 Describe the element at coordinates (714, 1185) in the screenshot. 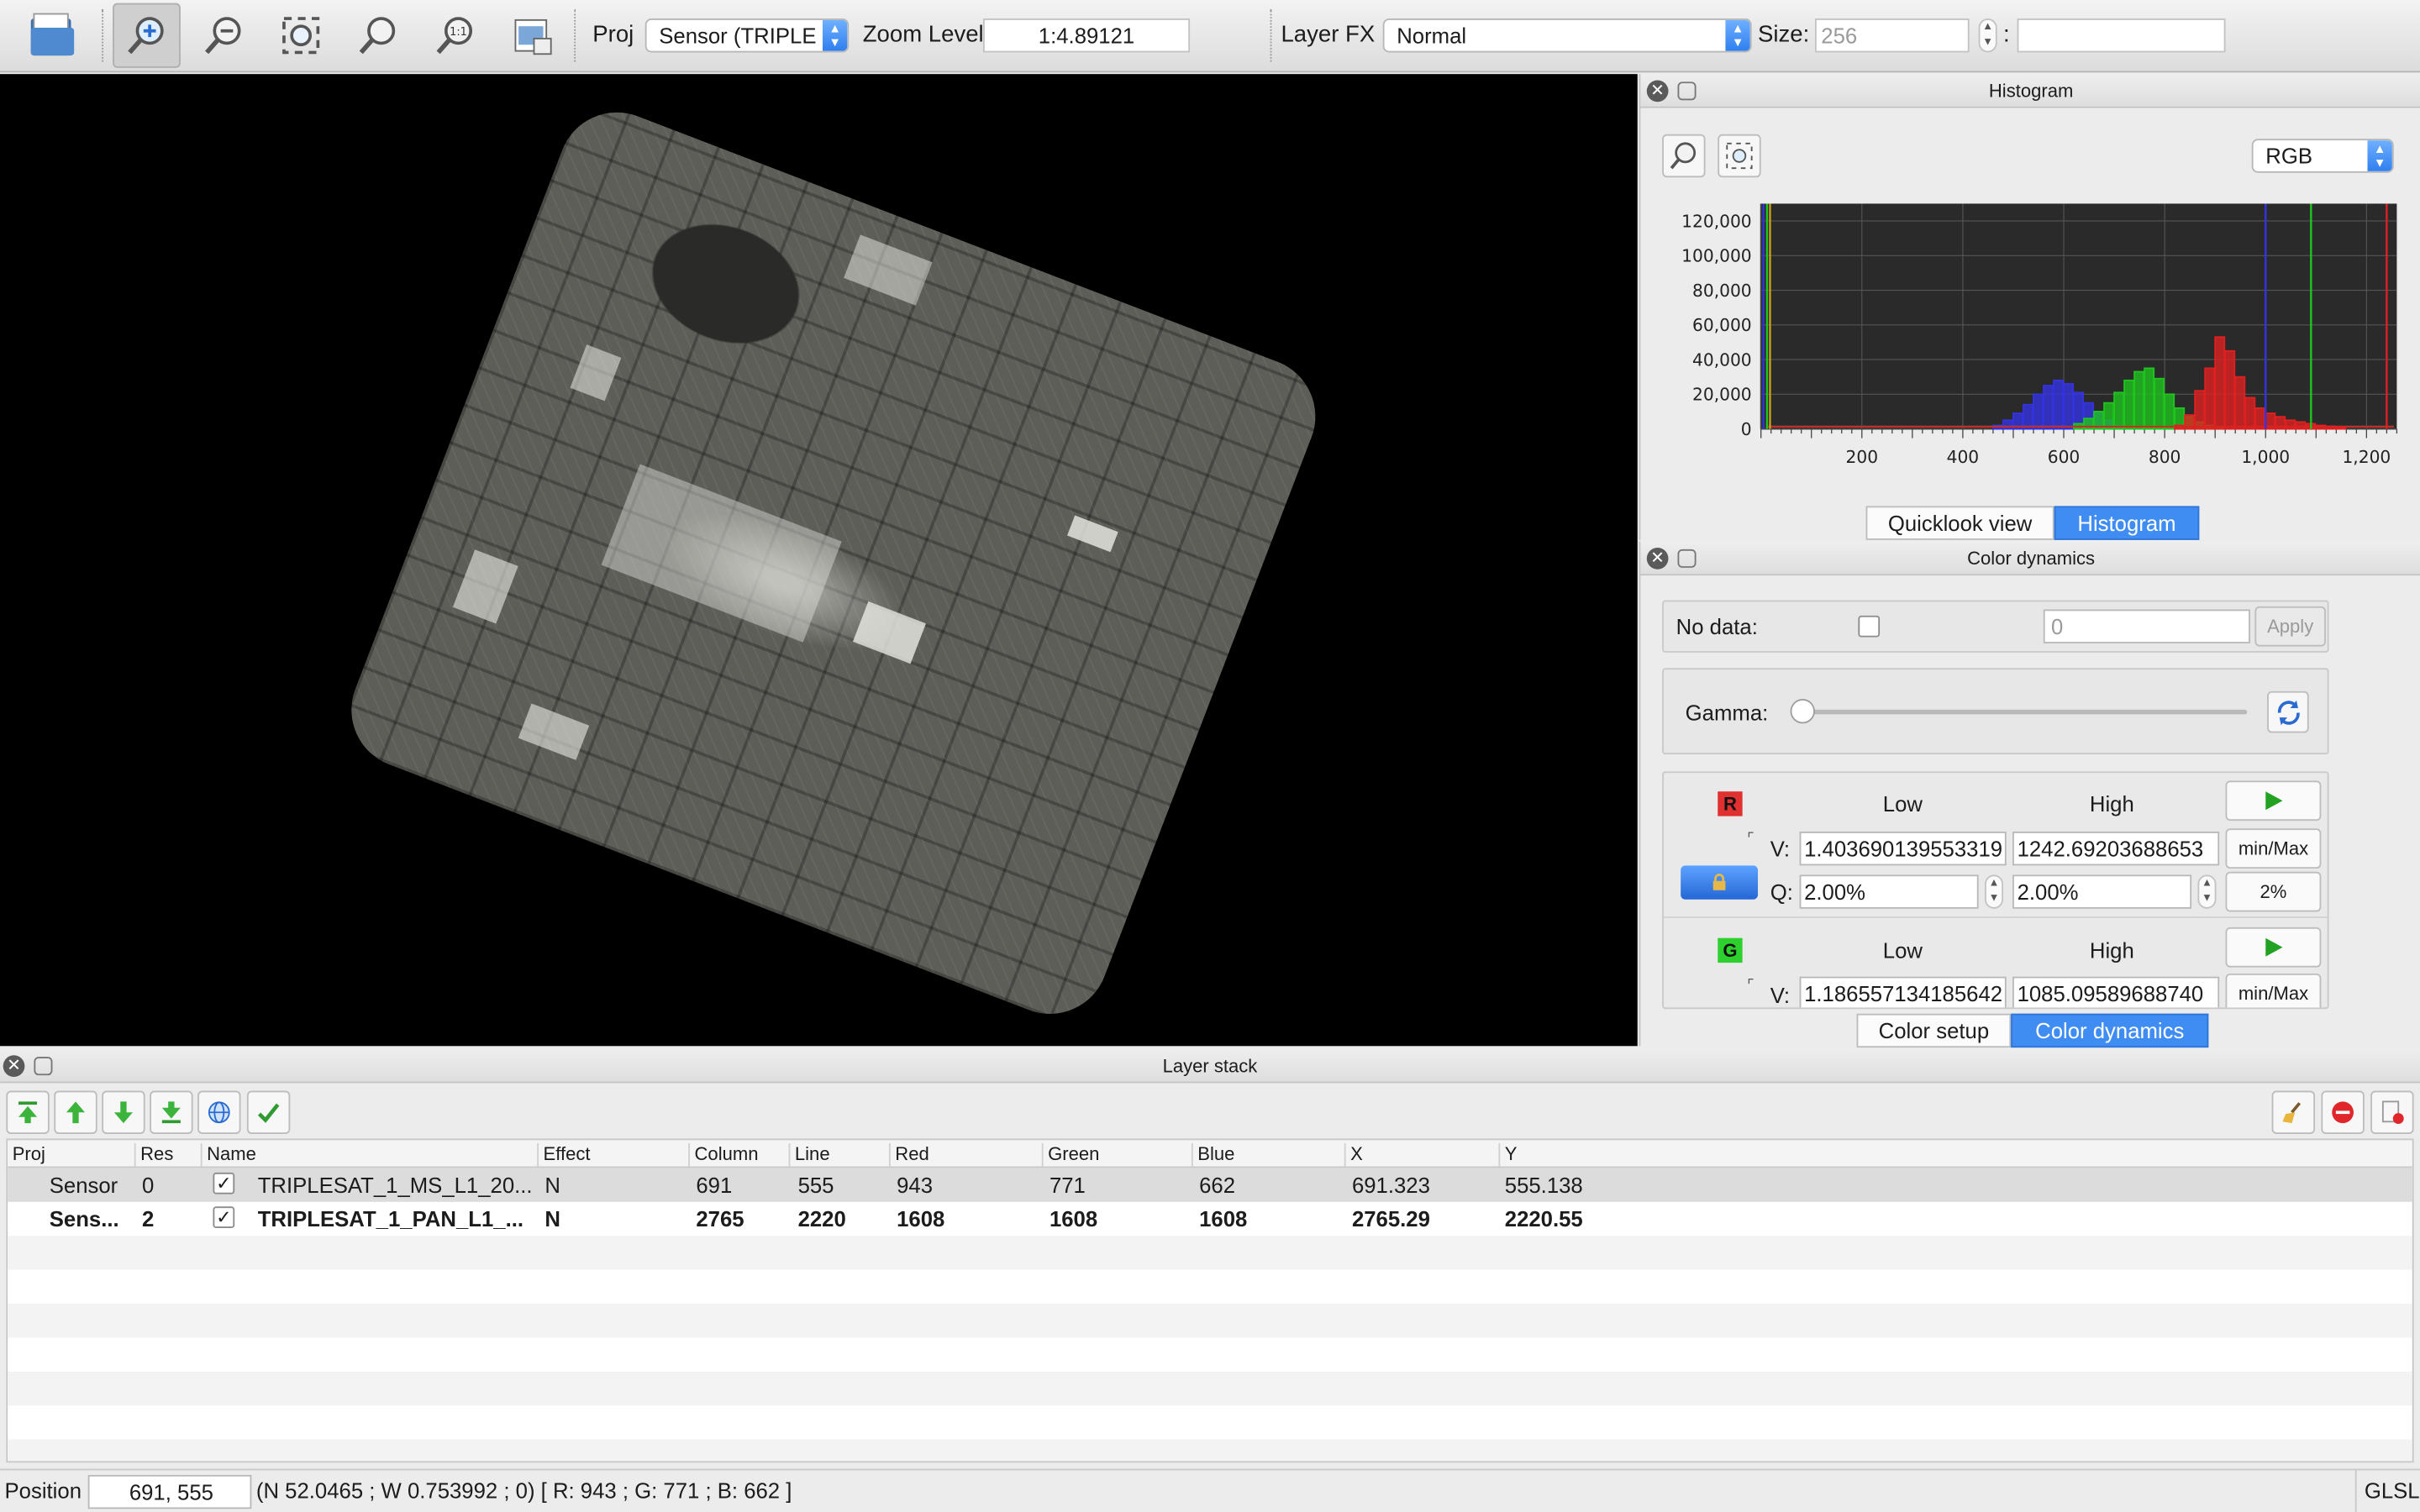

I see `cell-column: 691` at that location.